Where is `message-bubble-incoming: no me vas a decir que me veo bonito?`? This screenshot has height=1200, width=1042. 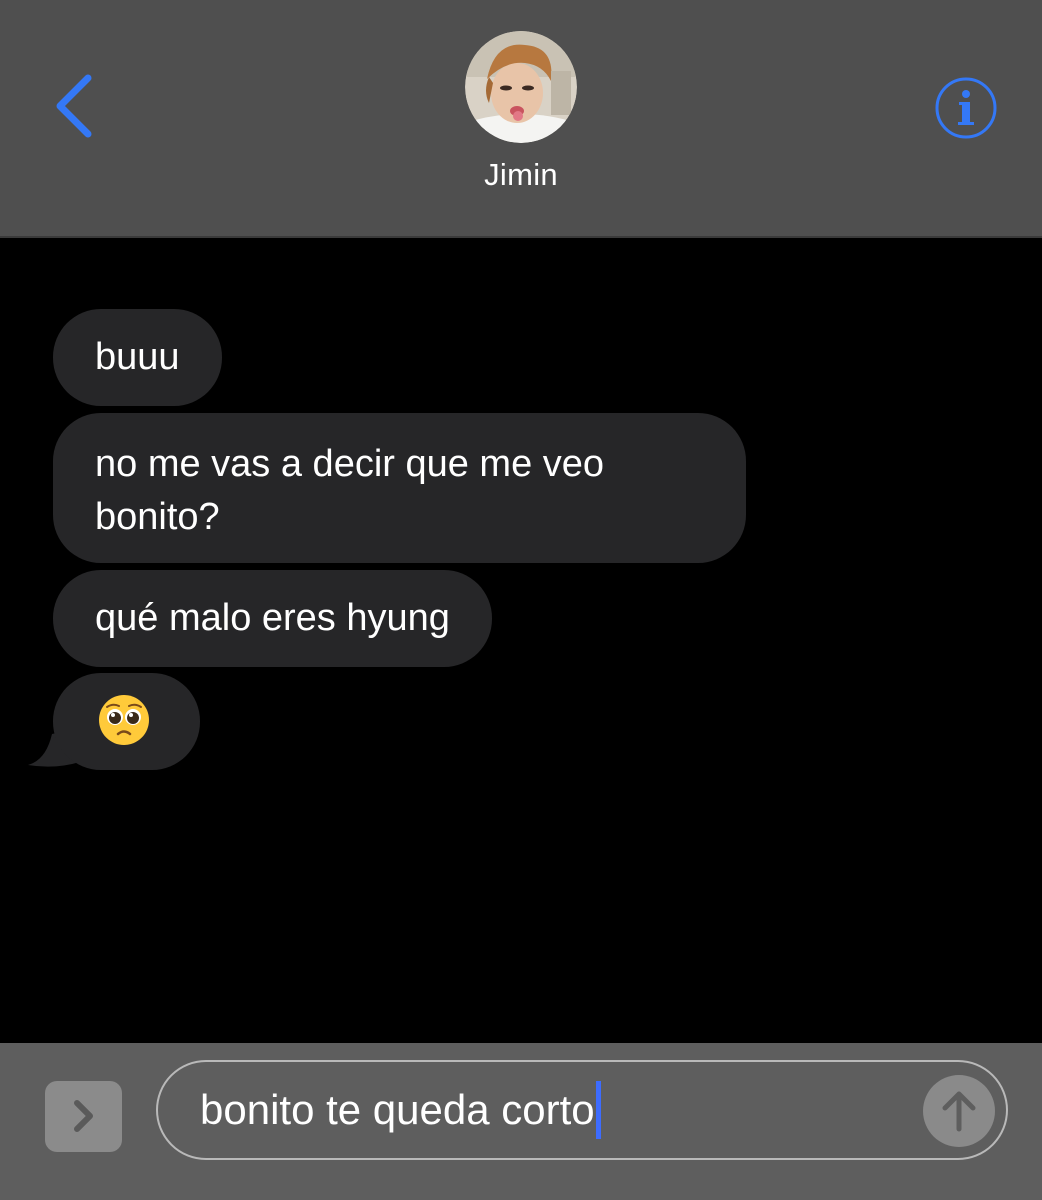
message-bubble-incoming: no me vas a decir que me veo bonito? is located at coordinates (399, 488).